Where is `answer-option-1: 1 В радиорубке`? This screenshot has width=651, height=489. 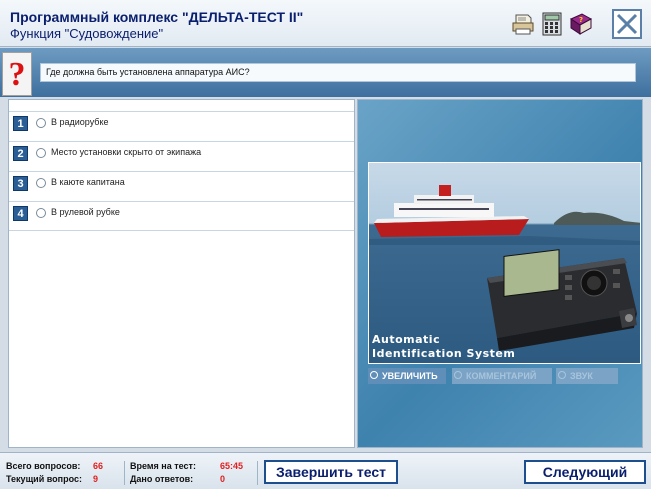 answer-option-1: 1 В радиорубке is located at coordinates (181, 126).